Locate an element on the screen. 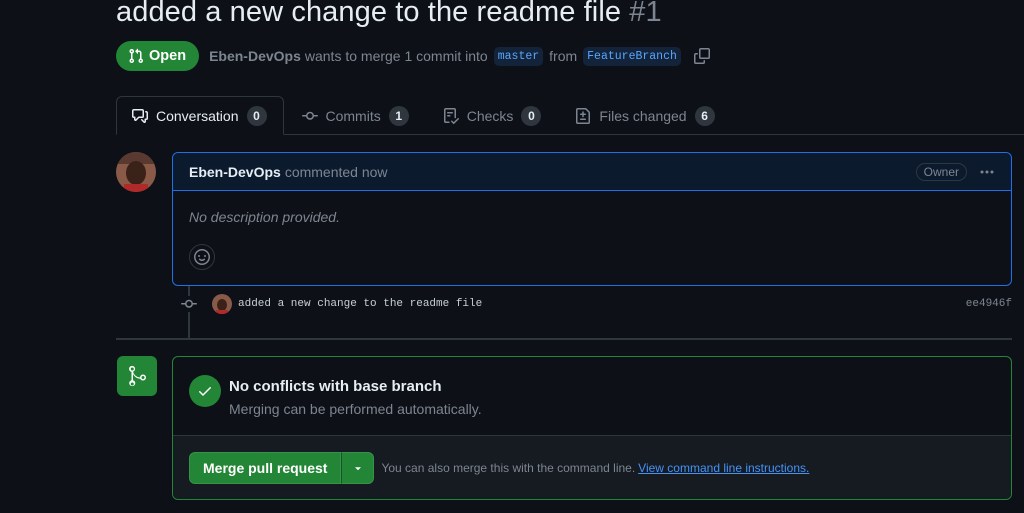 The width and height of the screenshot is (1024, 513). smiley-icon is located at coordinates (202, 257).